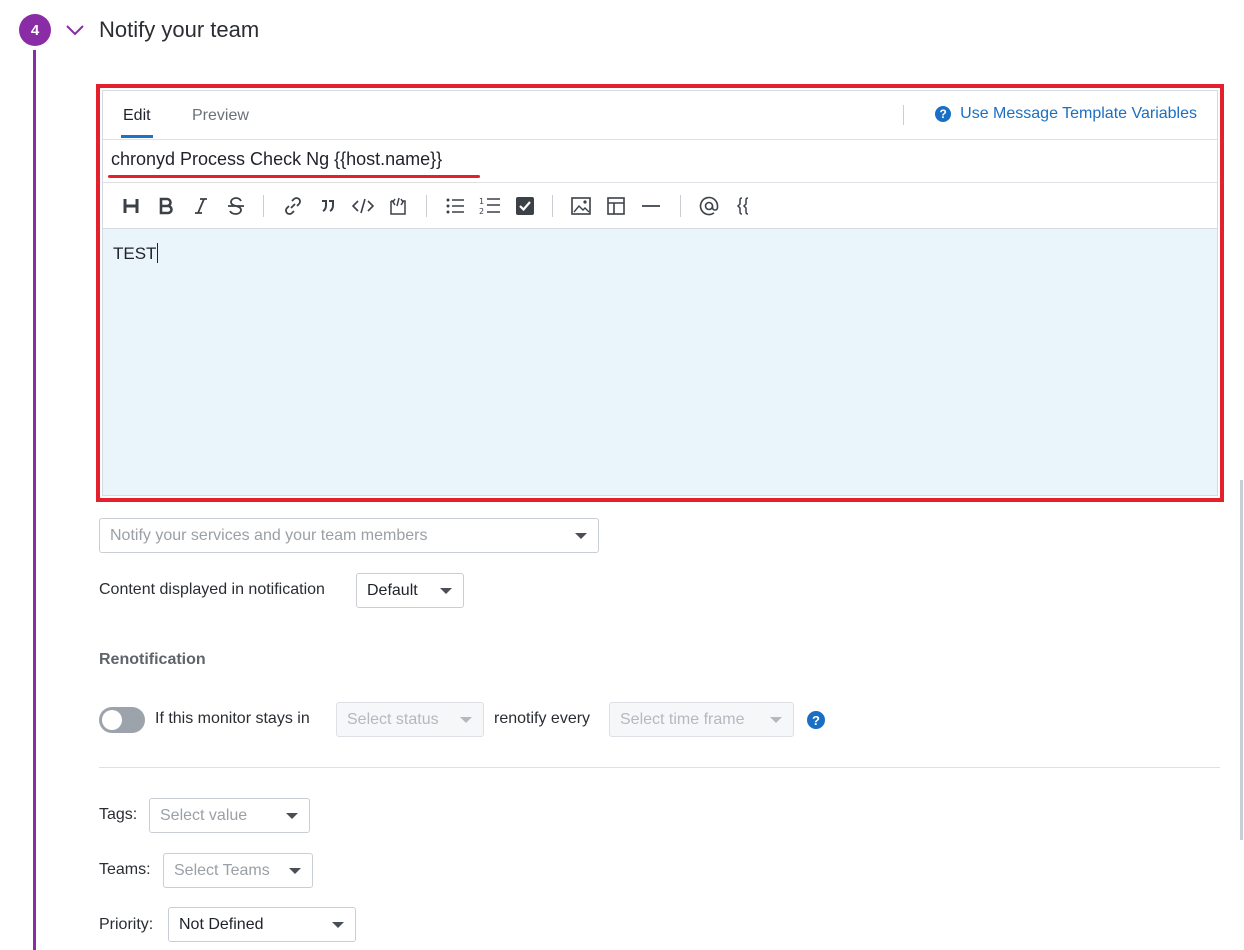 The height and width of the screenshot is (950, 1244). Describe the element at coordinates (660, 161) in the screenshot. I see `message-title-row: chronyd Process Check Ng {{host.name}}` at that location.